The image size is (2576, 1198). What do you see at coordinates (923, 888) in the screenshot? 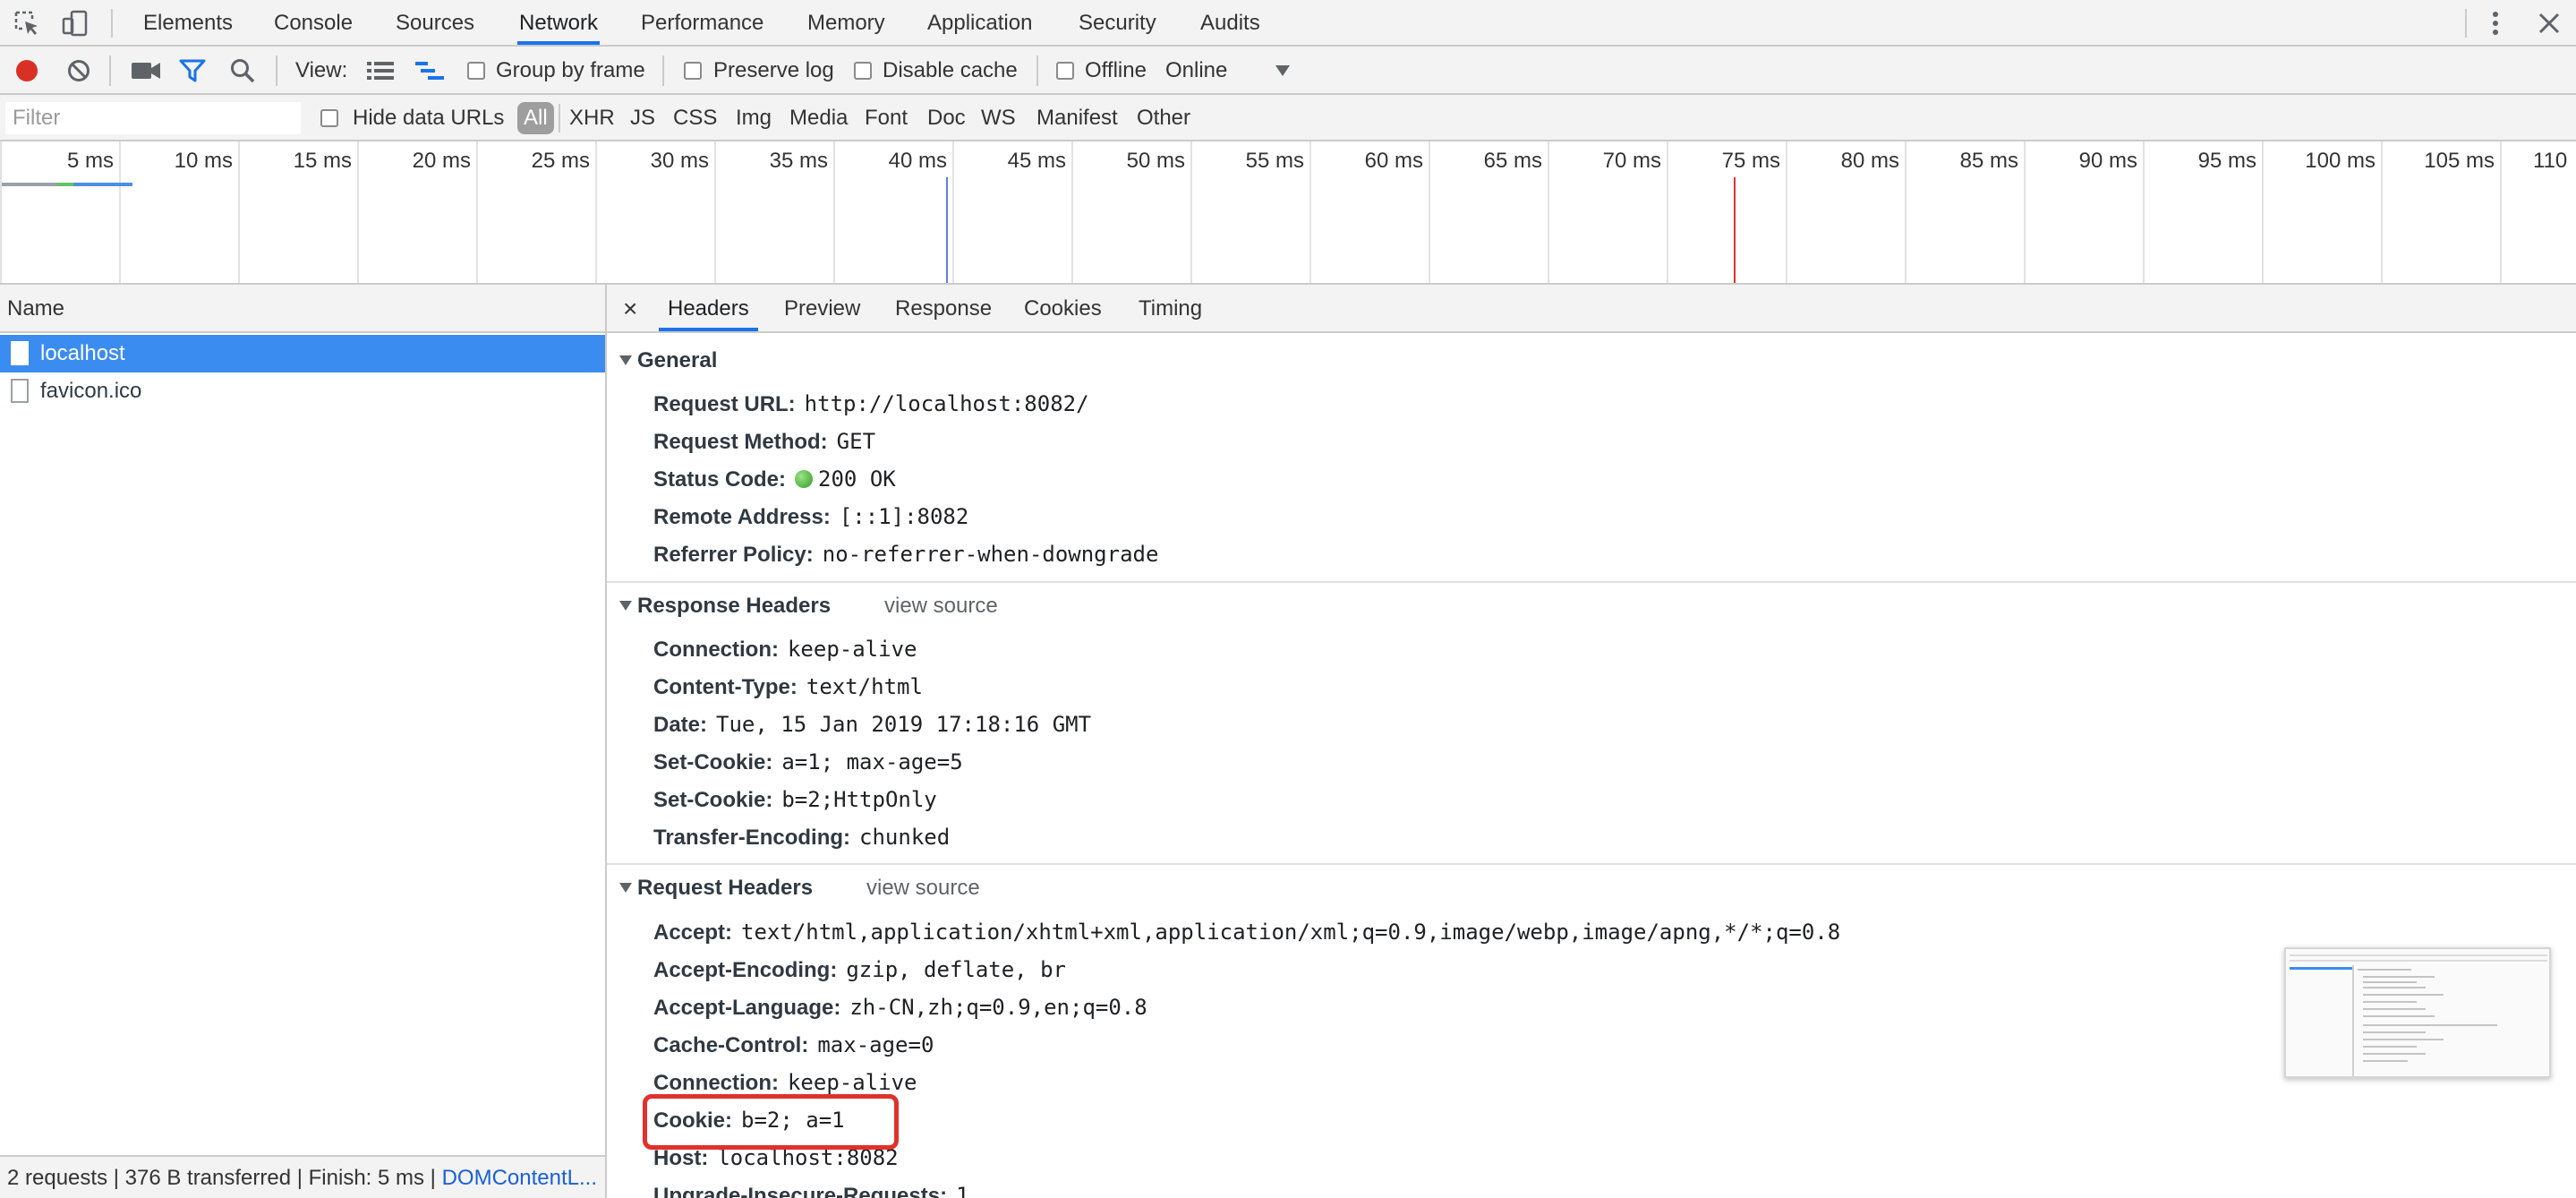
I see `request-view-source-link: view source` at bounding box center [923, 888].